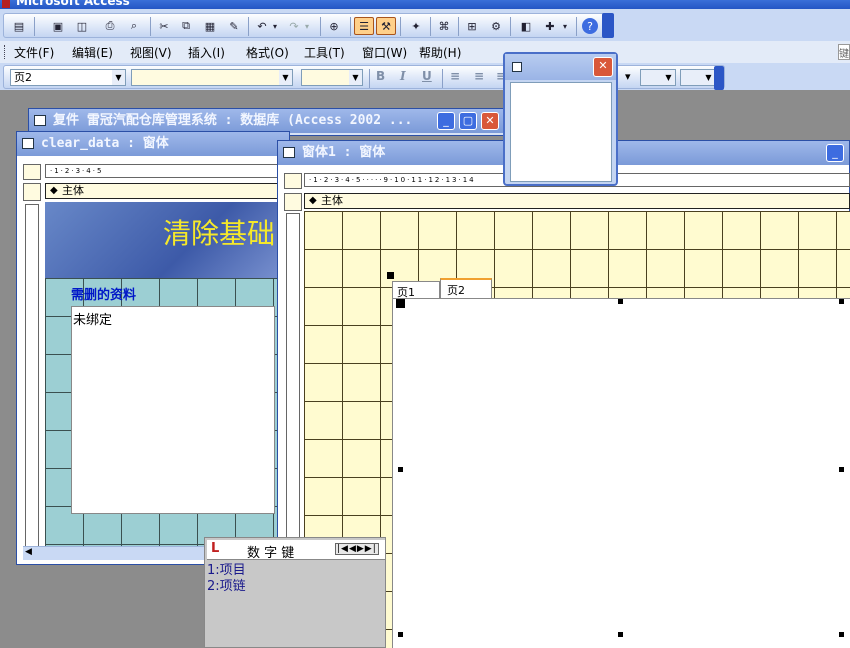 This screenshot has width=850, height=648. What do you see at coordinates (698, 77) in the screenshot?
I see `special-effect-combo: ▼` at bounding box center [698, 77].